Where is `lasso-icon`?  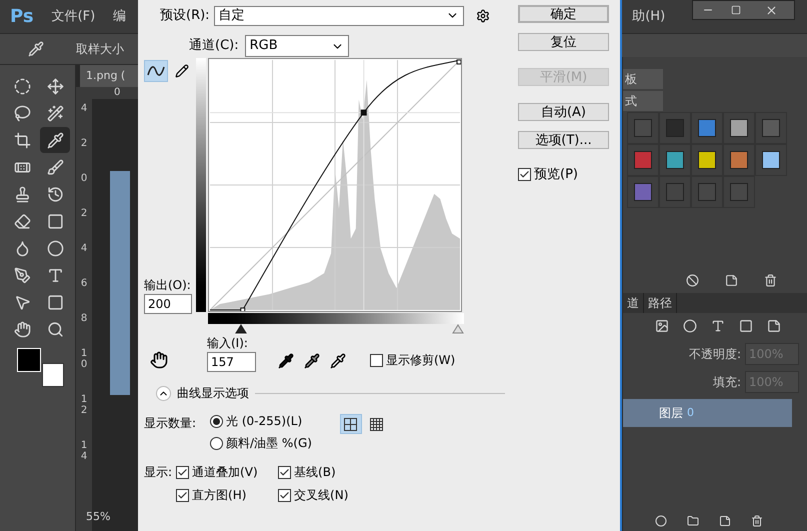
lasso-icon is located at coordinates (22, 113).